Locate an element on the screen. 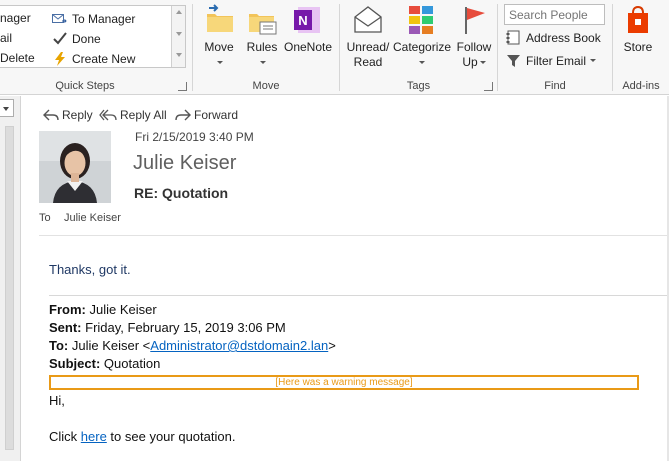 This screenshot has width=669, height=461. warning-banner: [Here was a warning message] is located at coordinates (344, 382).